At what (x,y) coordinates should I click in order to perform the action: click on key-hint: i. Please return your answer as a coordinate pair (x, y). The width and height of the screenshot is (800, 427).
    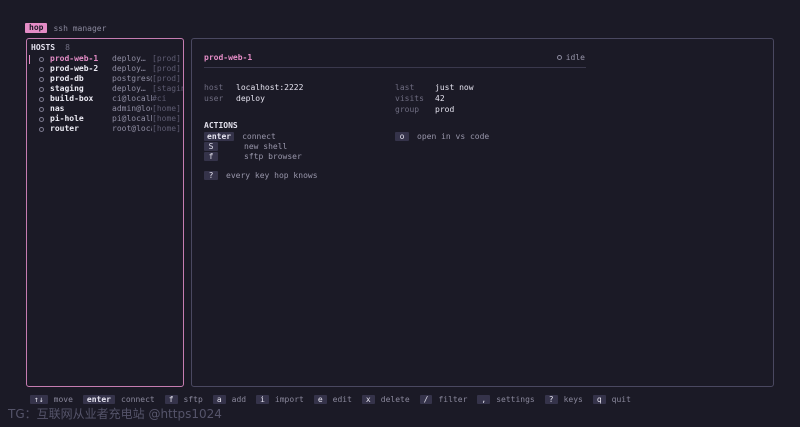
    Looking at the image, I should click on (262, 399).